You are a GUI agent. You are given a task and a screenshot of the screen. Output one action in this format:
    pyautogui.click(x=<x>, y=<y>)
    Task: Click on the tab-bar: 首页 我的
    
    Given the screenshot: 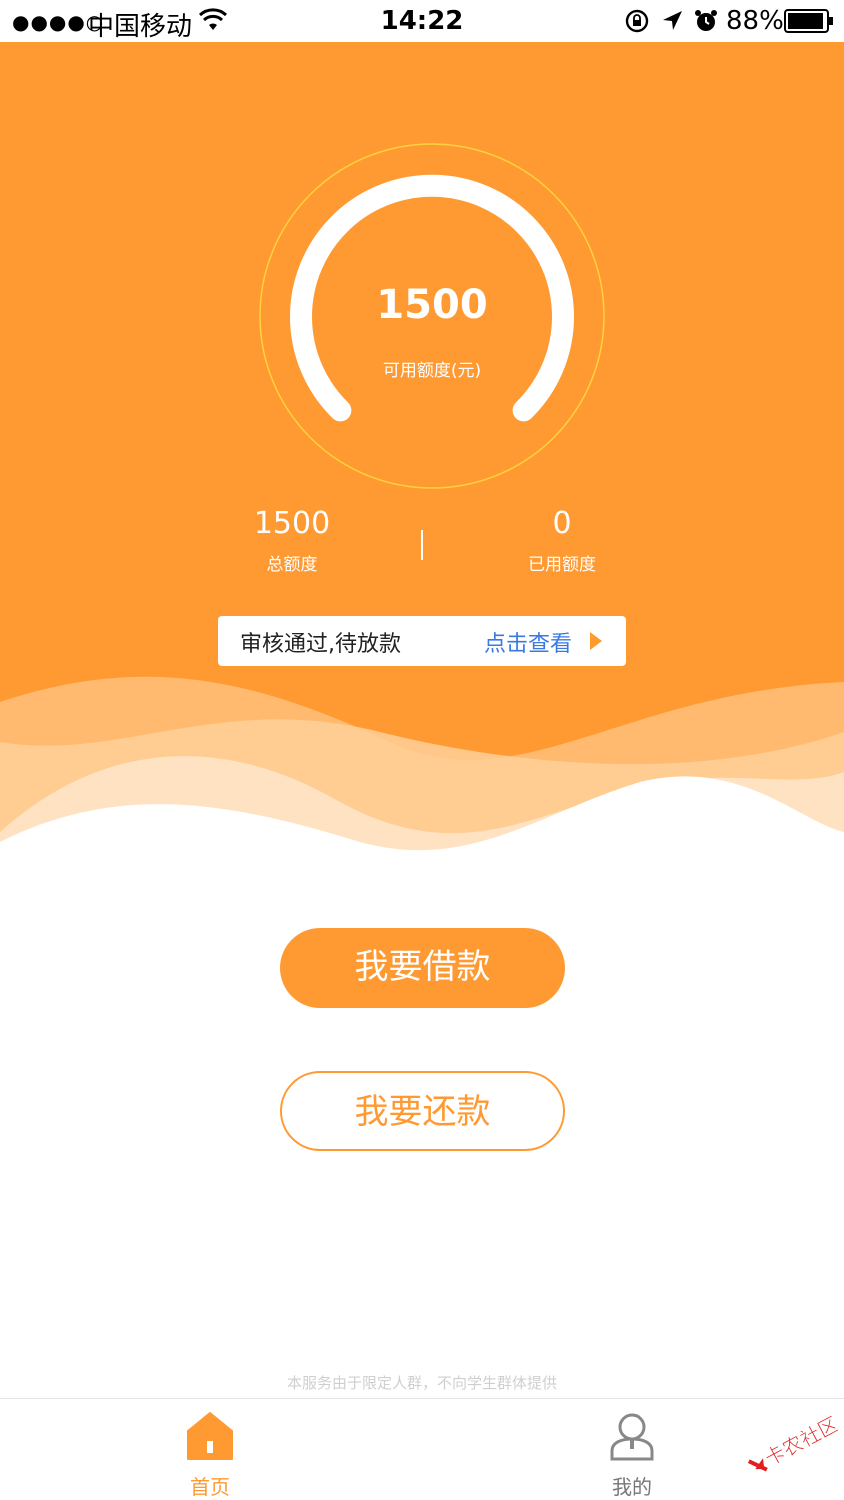 What is the action you would take?
    pyautogui.click(x=422, y=1449)
    